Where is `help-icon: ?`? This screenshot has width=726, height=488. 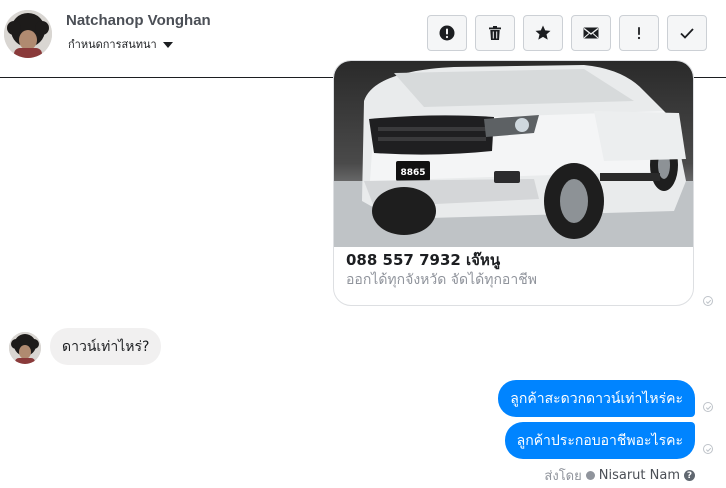 help-icon: ? is located at coordinates (689, 475).